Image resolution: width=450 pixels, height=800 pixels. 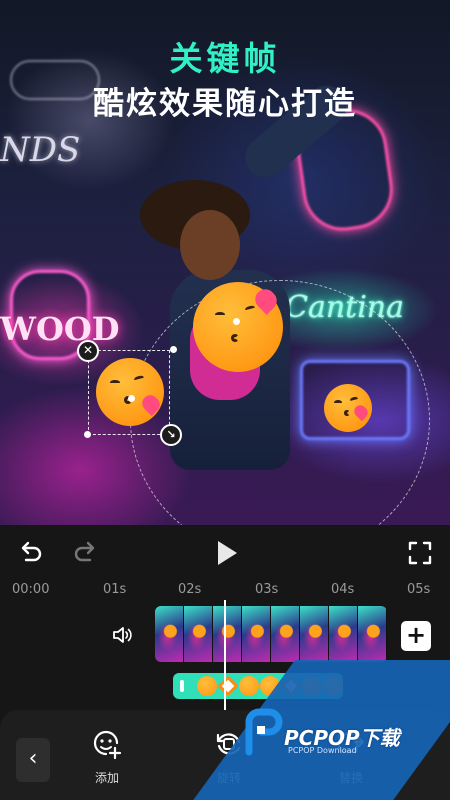 What do you see at coordinates (123, 635) in the screenshot?
I see `volume-icon` at bounding box center [123, 635].